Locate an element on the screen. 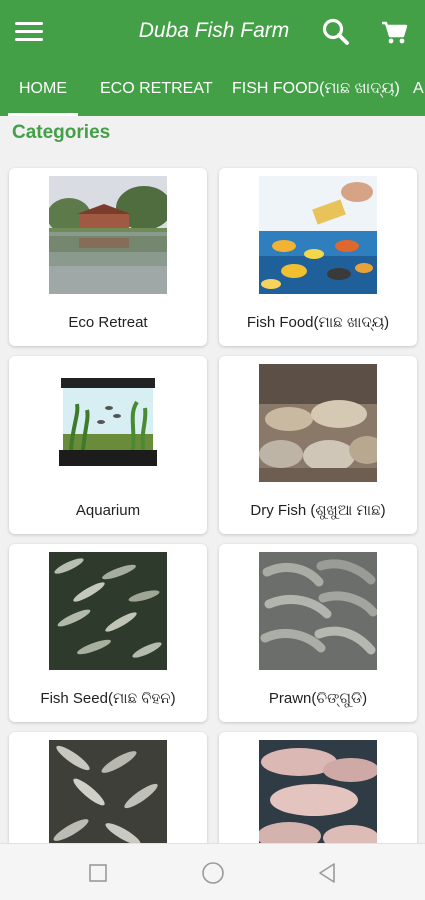  aquarium-tank-photo is located at coordinates (108, 423).